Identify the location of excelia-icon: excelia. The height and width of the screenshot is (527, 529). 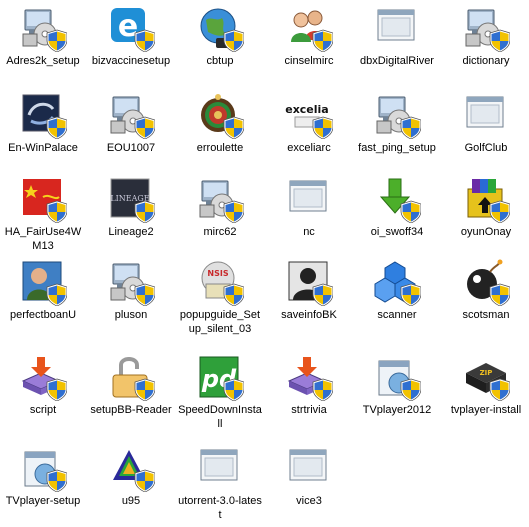
(309, 115).